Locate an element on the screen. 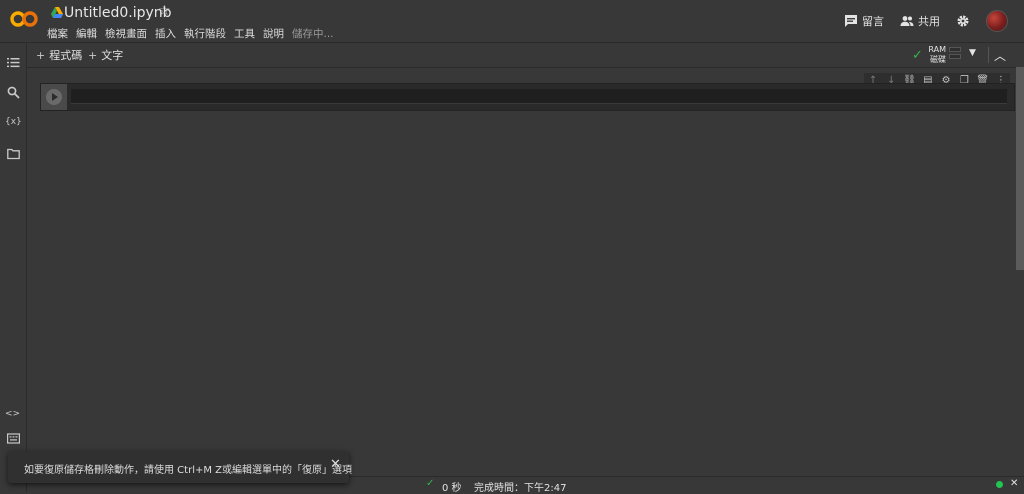  ram-label: RAM is located at coordinates (937, 49).